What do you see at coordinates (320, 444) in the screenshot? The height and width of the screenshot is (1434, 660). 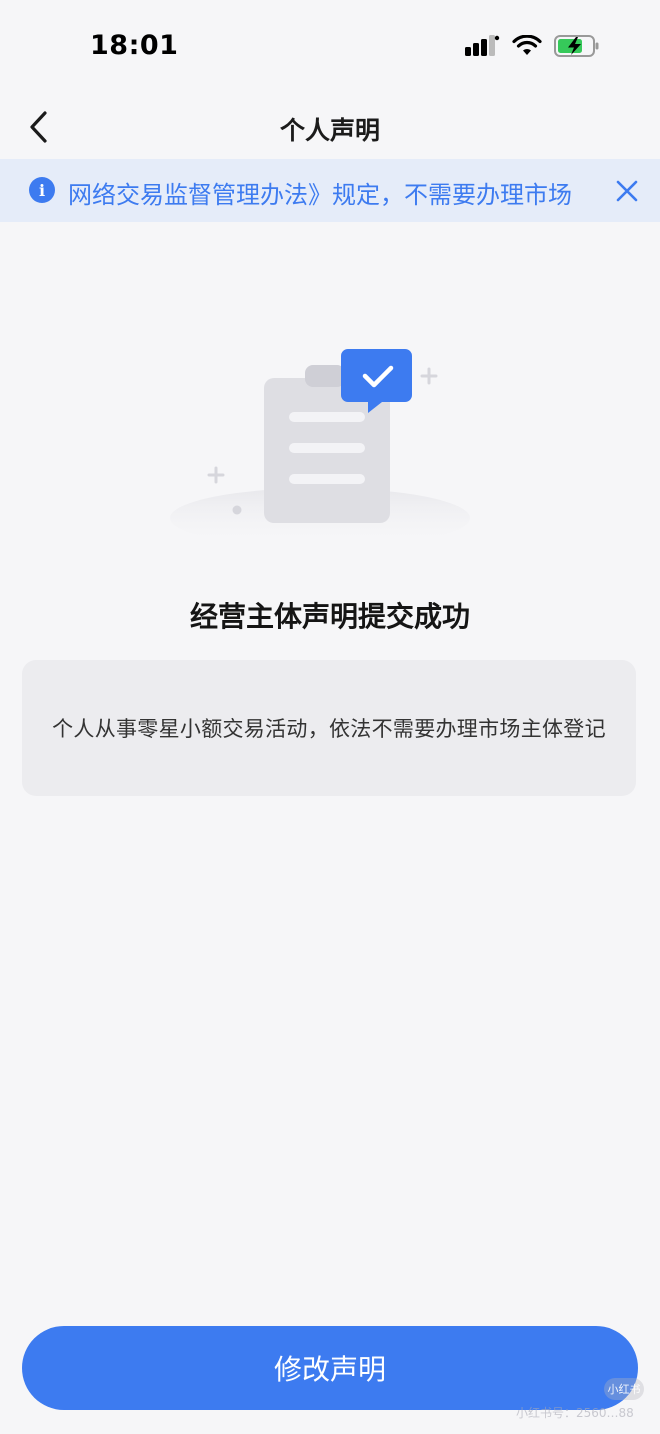 I see `clipboard-check-icon` at bounding box center [320, 444].